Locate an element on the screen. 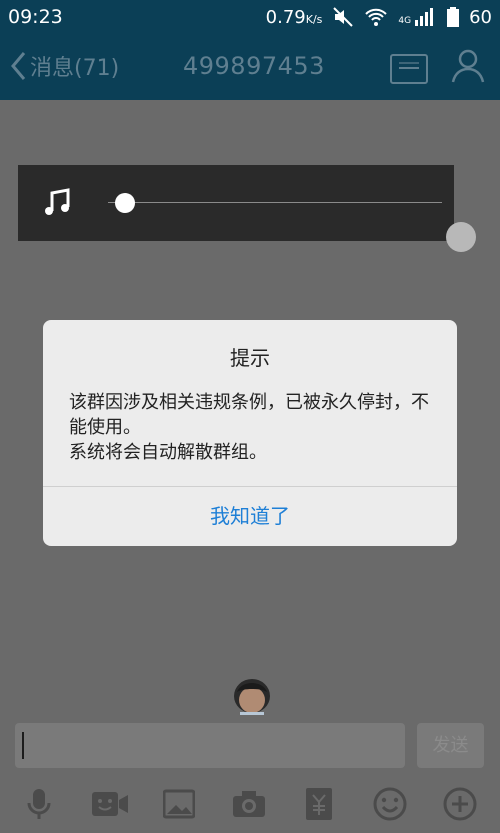  network-type: 4G is located at coordinates (405, 21).